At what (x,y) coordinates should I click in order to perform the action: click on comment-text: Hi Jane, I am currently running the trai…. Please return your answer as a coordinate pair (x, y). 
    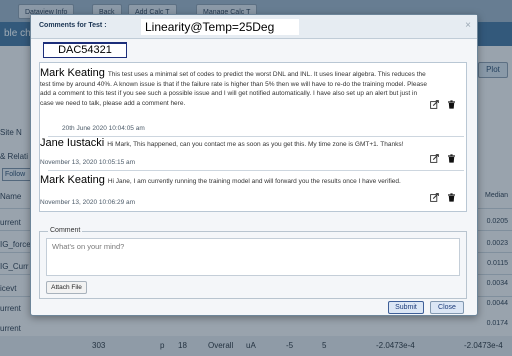
    Looking at the image, I should click on (254, 181).